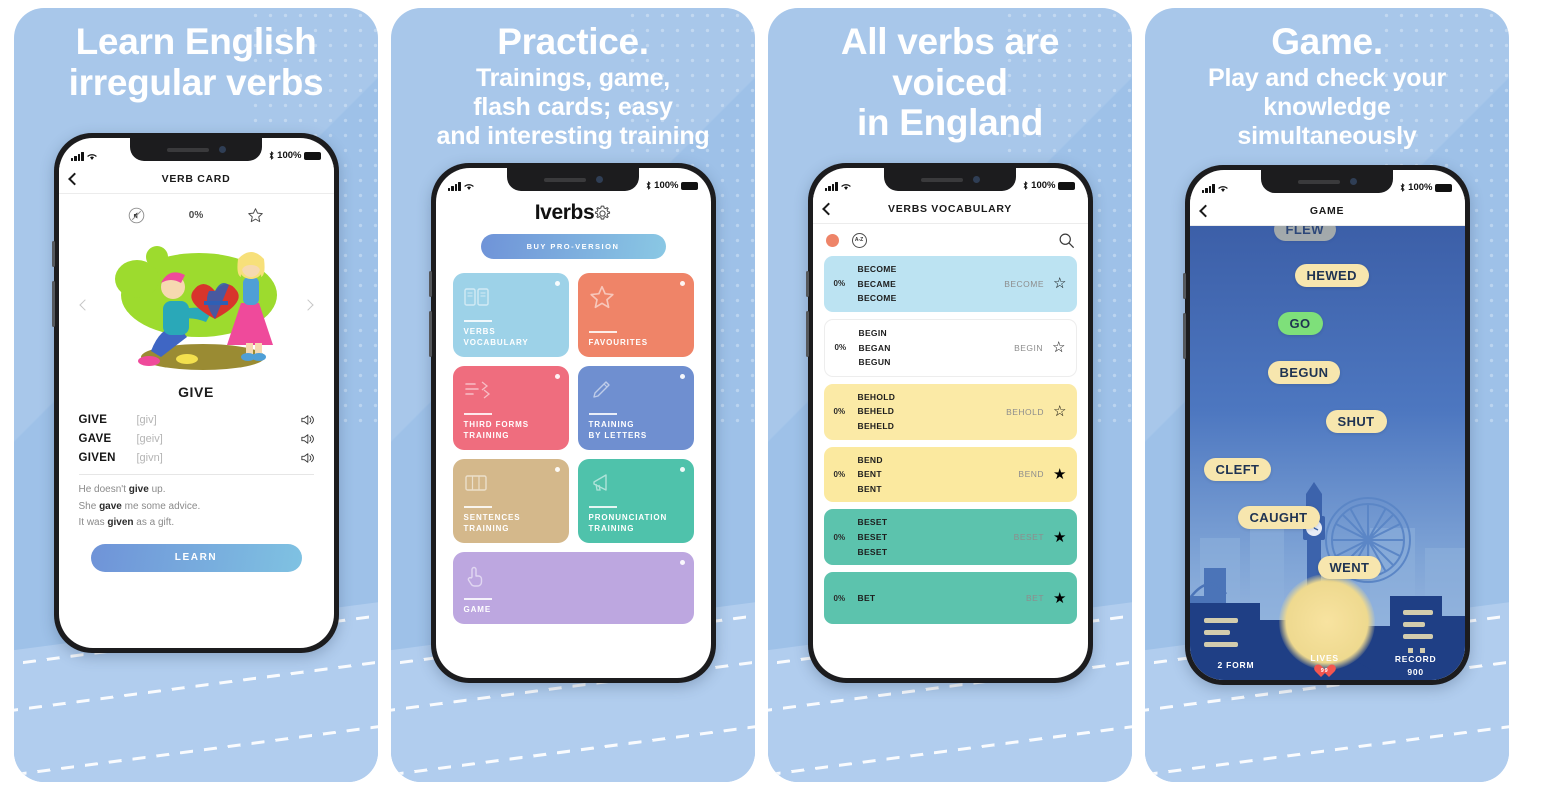 The height and width of the screenshot is (790, 1543). I want to click on row-form-3: BENT, so click(869, 488).